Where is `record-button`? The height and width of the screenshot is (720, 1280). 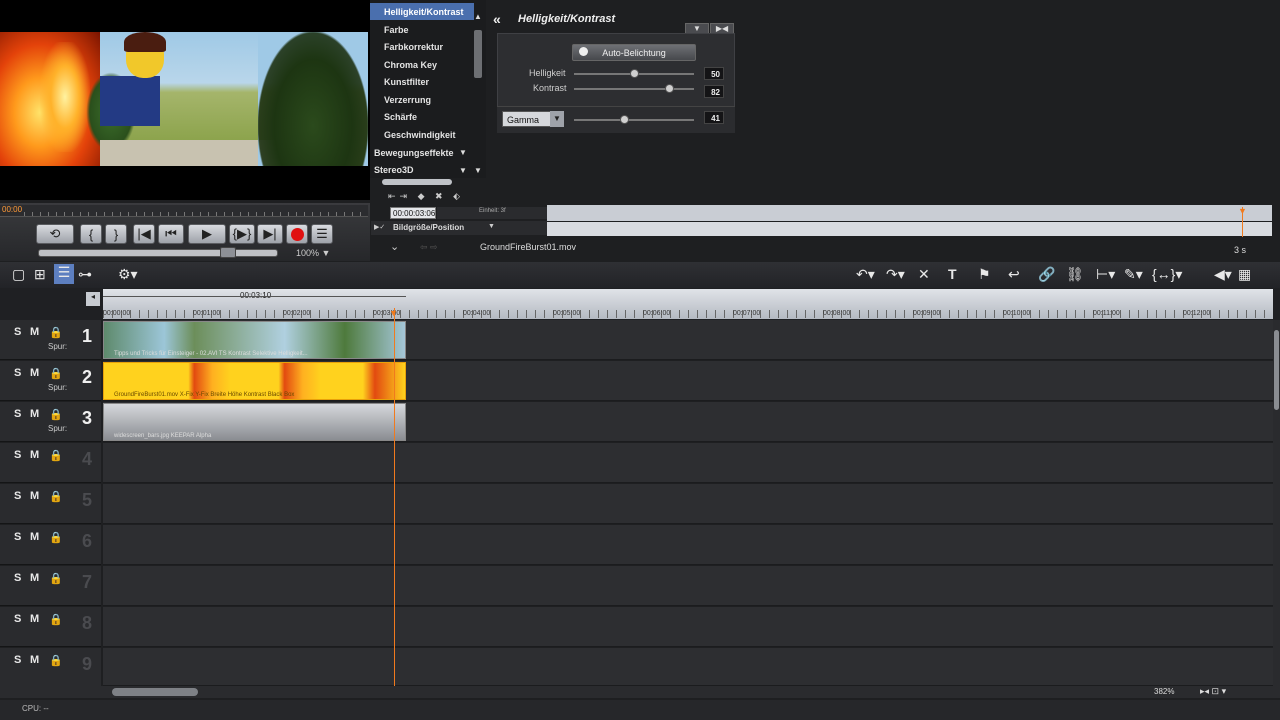
record-button is located at coordinates (297, 234).